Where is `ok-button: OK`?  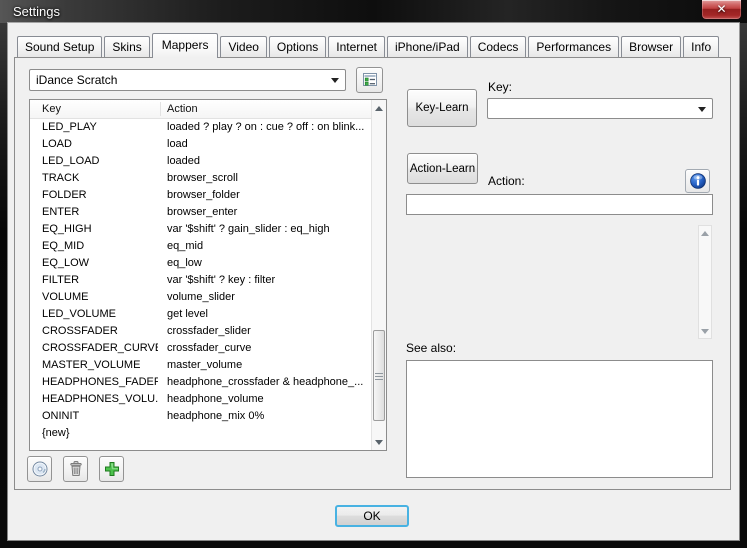 ok-button: OK is located at coordinates (372, 516).